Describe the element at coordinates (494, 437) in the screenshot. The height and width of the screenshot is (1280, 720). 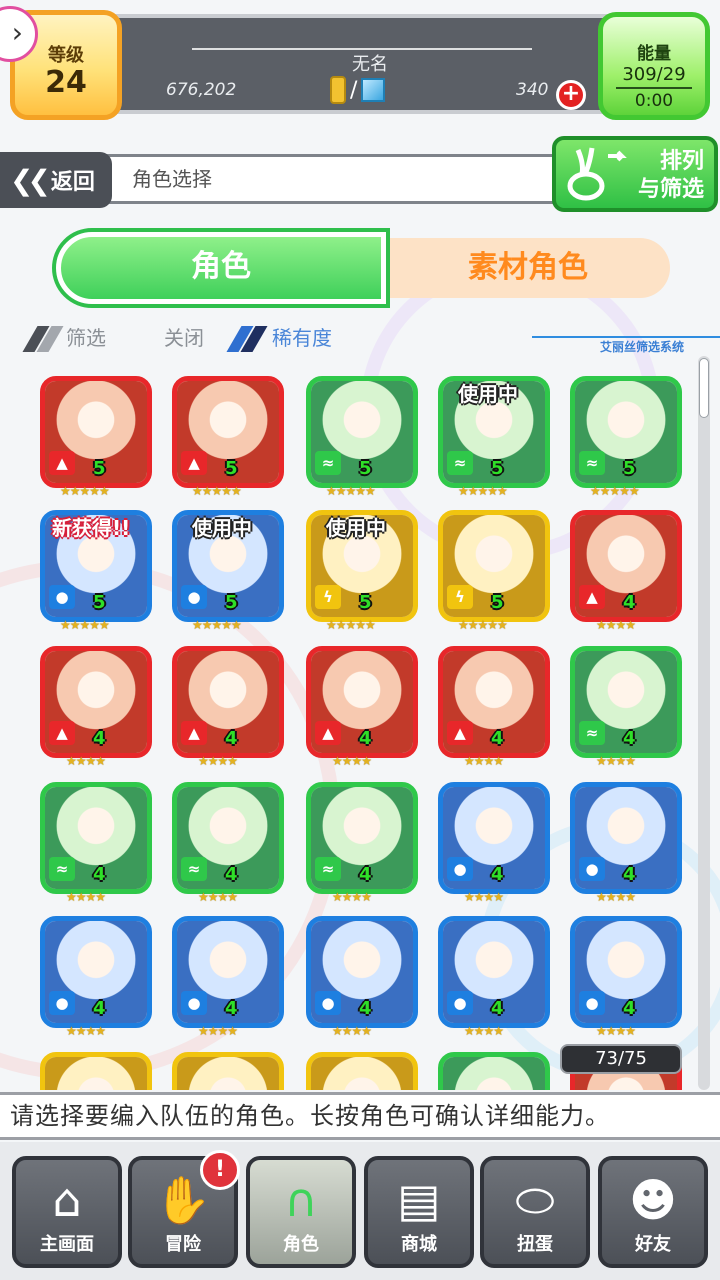
I see `character-card: ≈5 ★★★★★ 使用中` at that location.